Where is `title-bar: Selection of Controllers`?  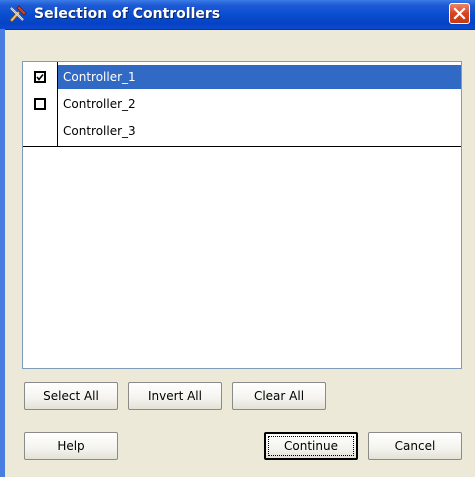 title-bar: Selection of Controllers is located at coordinates (237, 15).